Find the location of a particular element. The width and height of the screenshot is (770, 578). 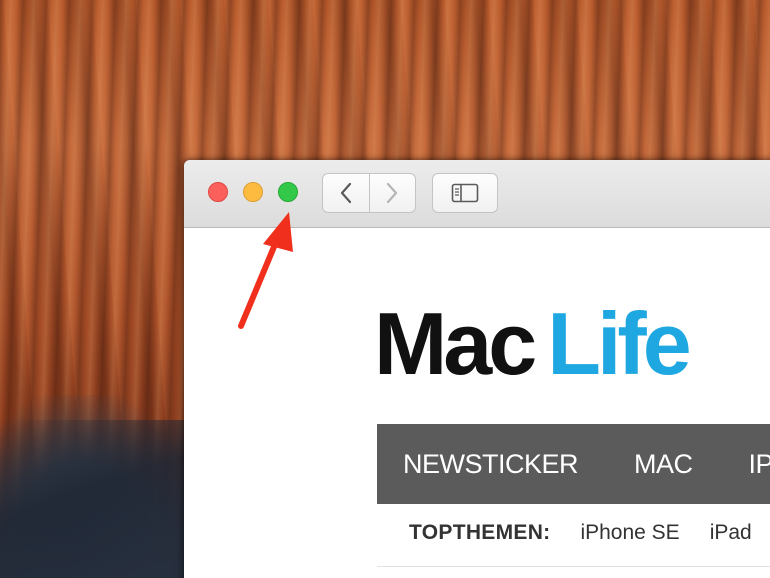

logo-mac-text: Mac is located at coordinates (455, 343).